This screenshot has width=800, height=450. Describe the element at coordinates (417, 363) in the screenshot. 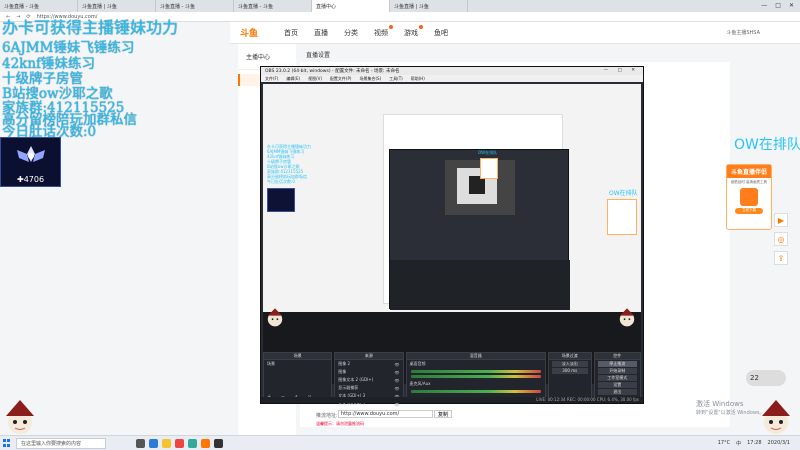

I see `mixer-channel-label: 桌面音频` at that location.